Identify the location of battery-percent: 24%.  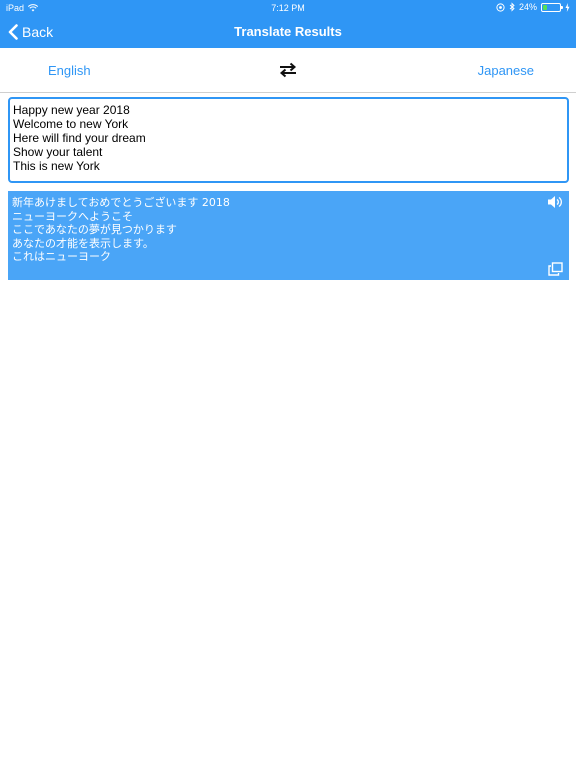
(527, 7).